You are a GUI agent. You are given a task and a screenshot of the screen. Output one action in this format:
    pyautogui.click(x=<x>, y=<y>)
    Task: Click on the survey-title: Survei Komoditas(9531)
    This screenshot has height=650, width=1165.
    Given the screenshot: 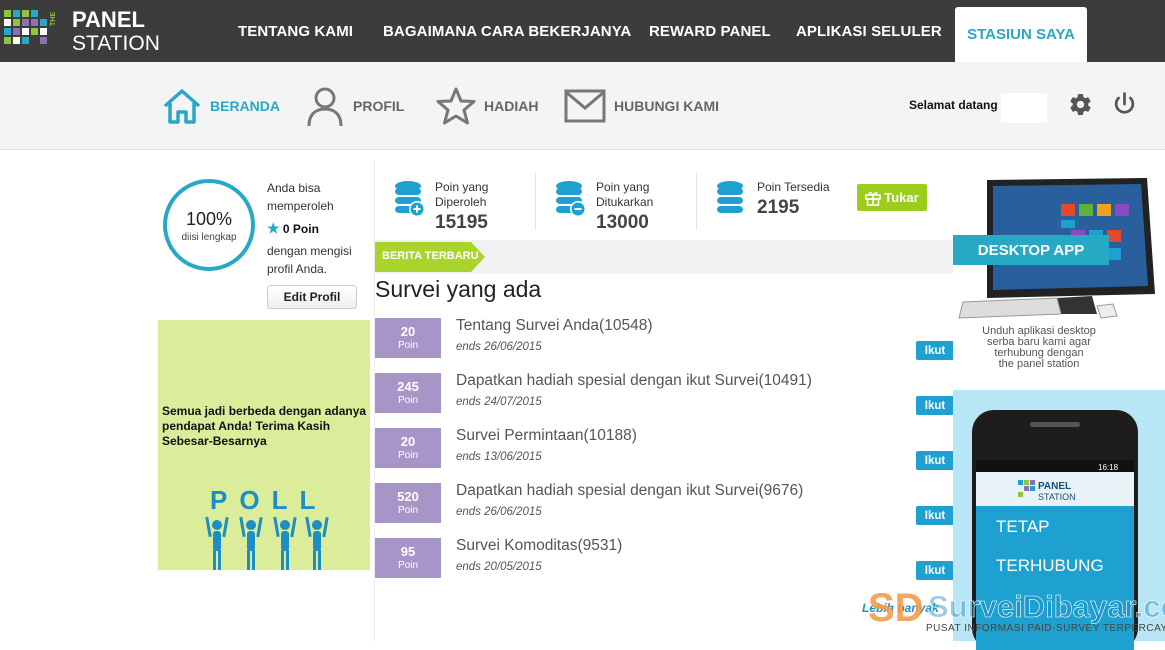 What is the action you would take?
    pyautogui.click(x=539, y=546)
    